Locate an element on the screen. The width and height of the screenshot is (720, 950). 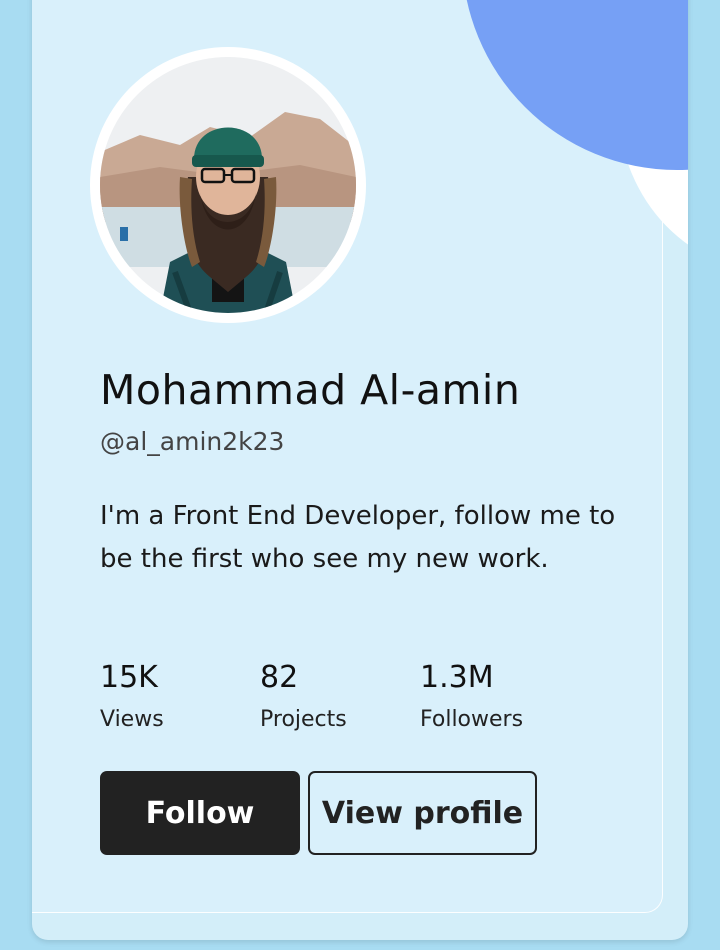
stat-label: Projects is located at coordinates (303, 719).